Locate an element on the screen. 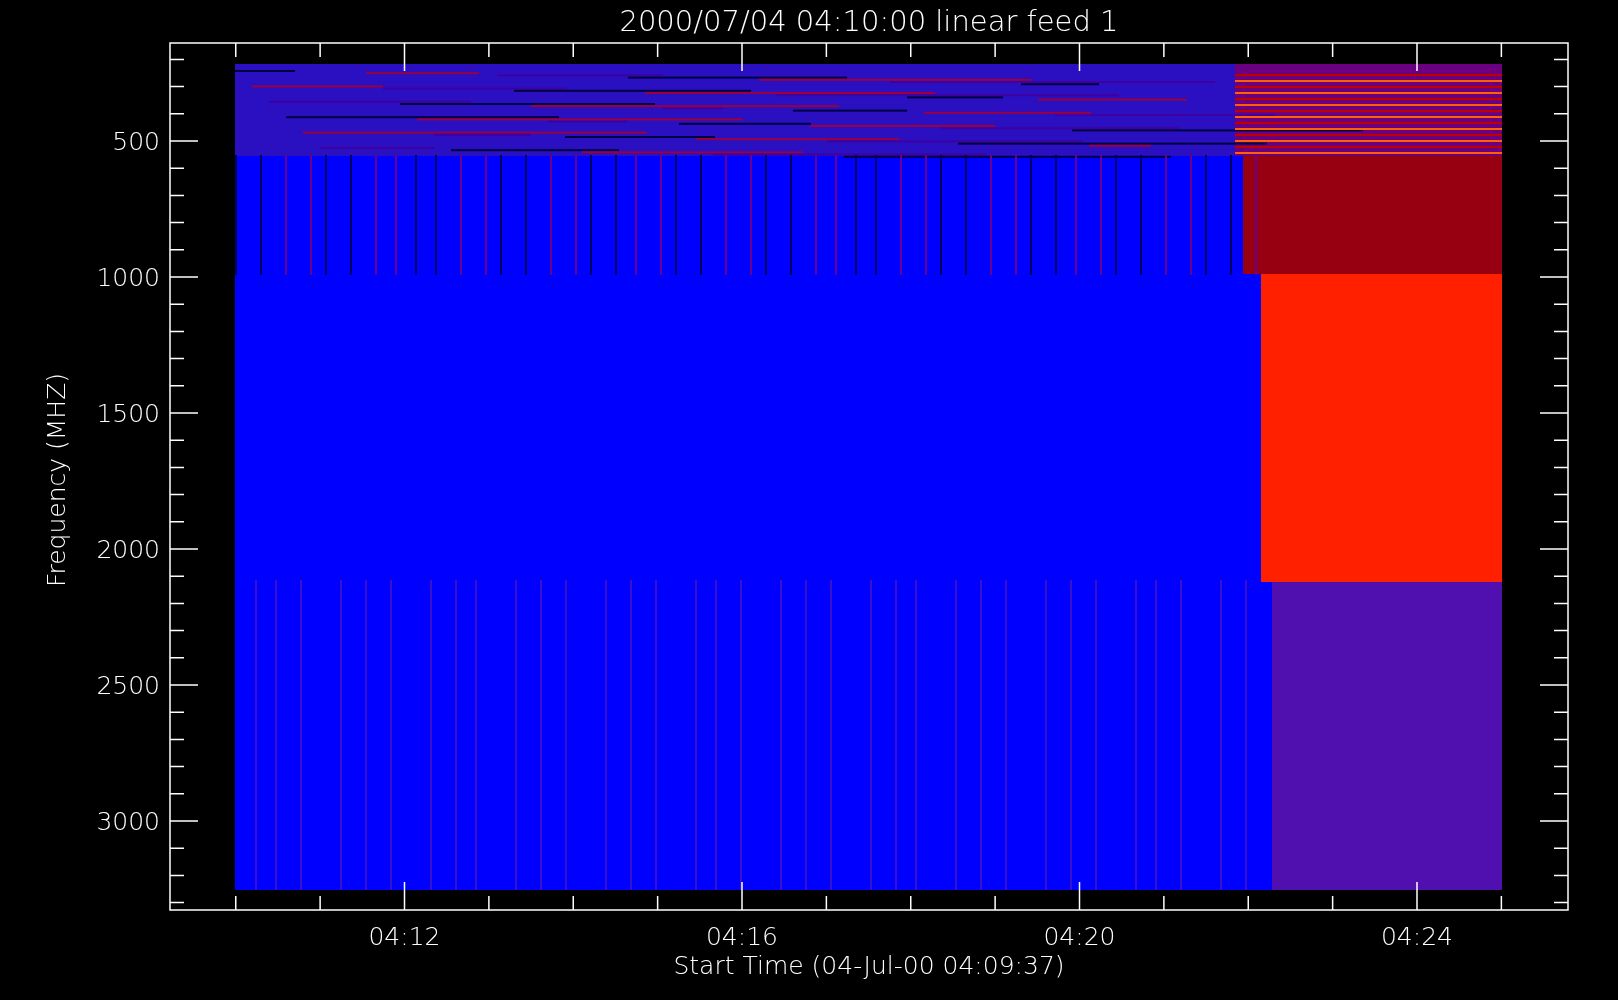  tick-label: 04:24 is located at coordinates (1417, 936).